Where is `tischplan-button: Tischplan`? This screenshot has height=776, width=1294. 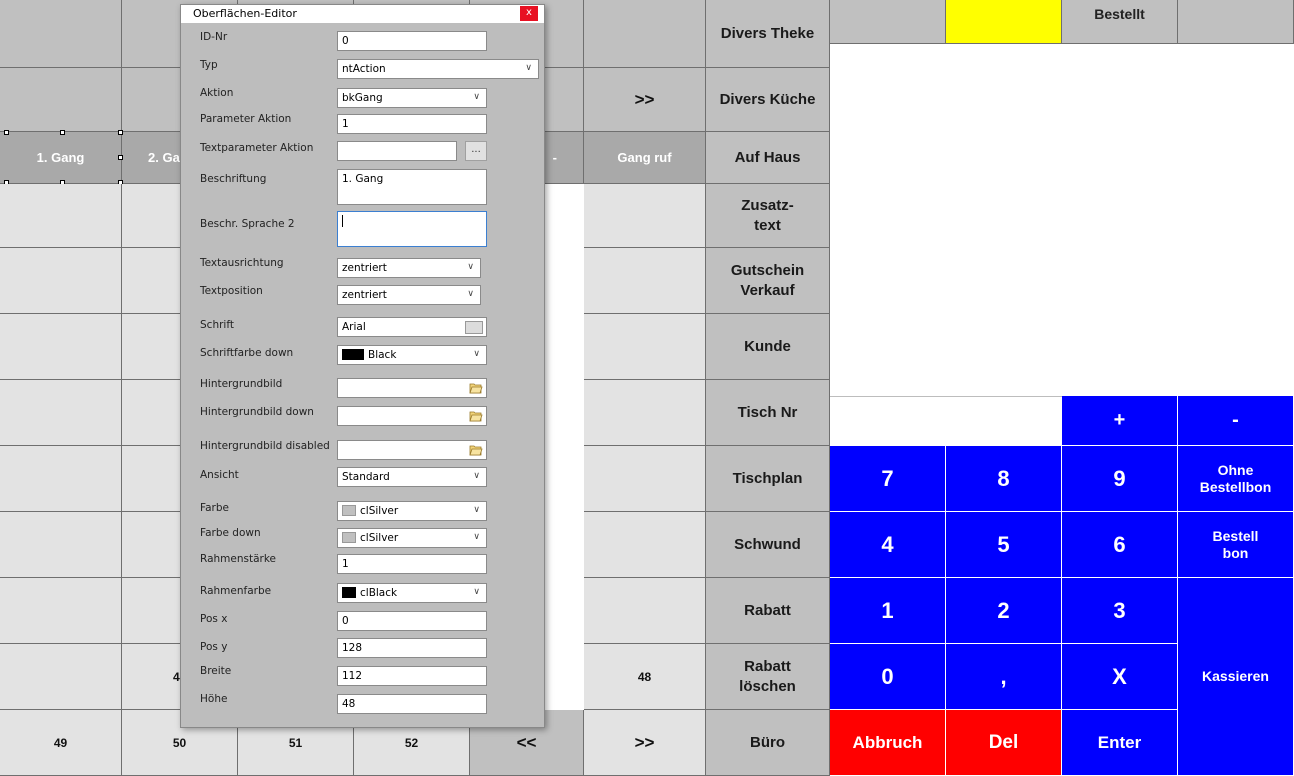
tischplan-button: Tischplan is located at coordinates (768, 479).